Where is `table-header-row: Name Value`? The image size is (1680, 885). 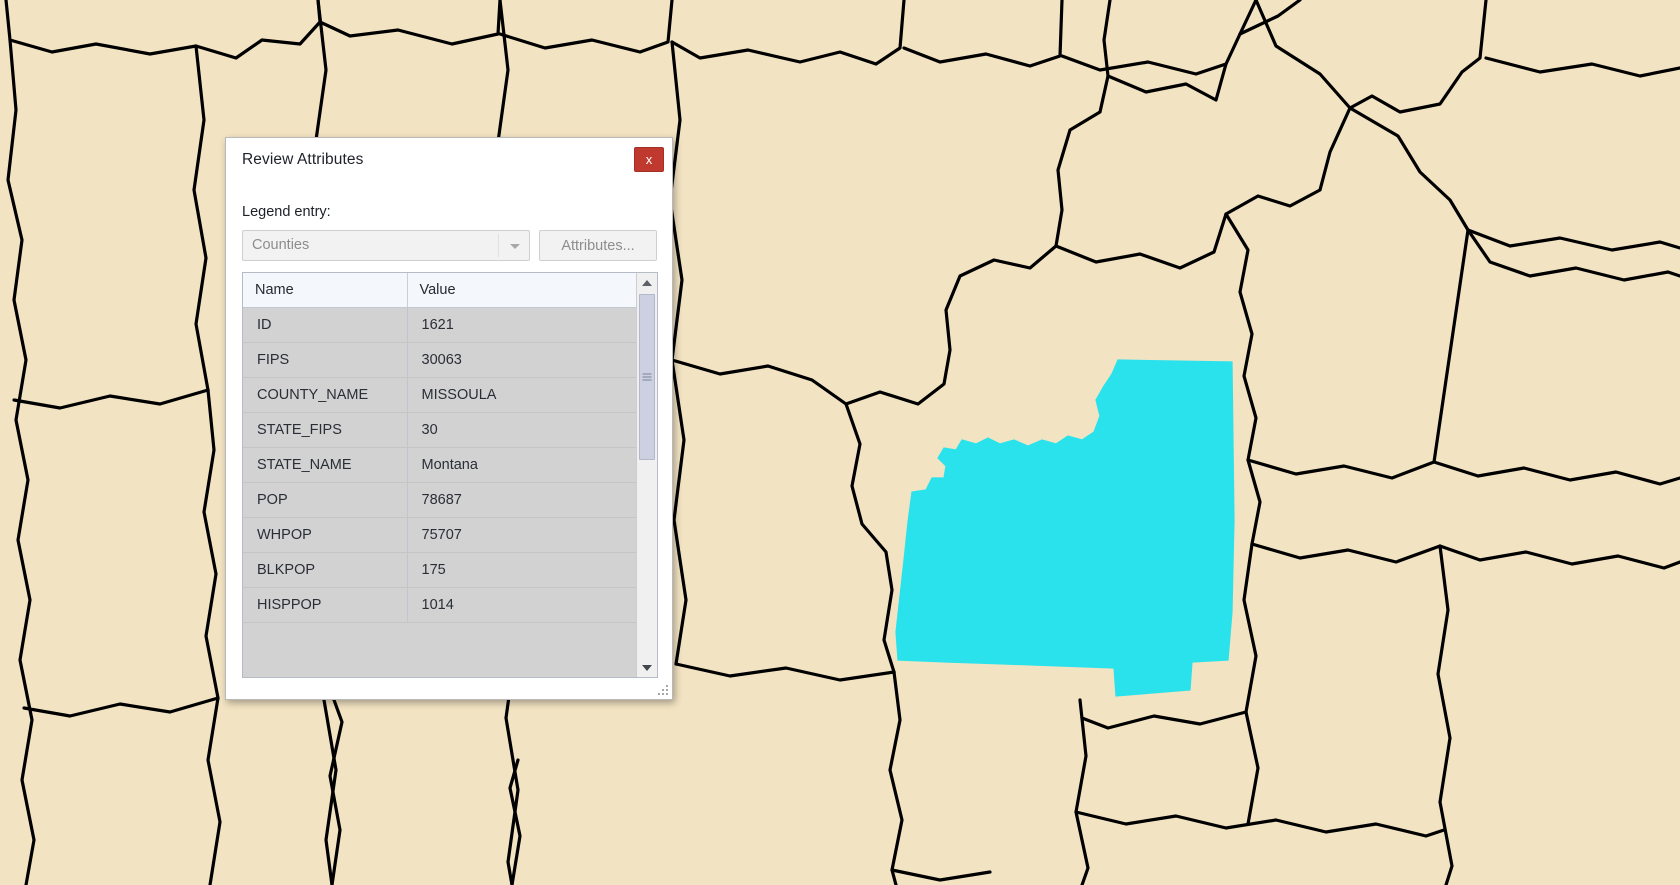
table-header-row: Name Value is located at coordinates (439, 290).